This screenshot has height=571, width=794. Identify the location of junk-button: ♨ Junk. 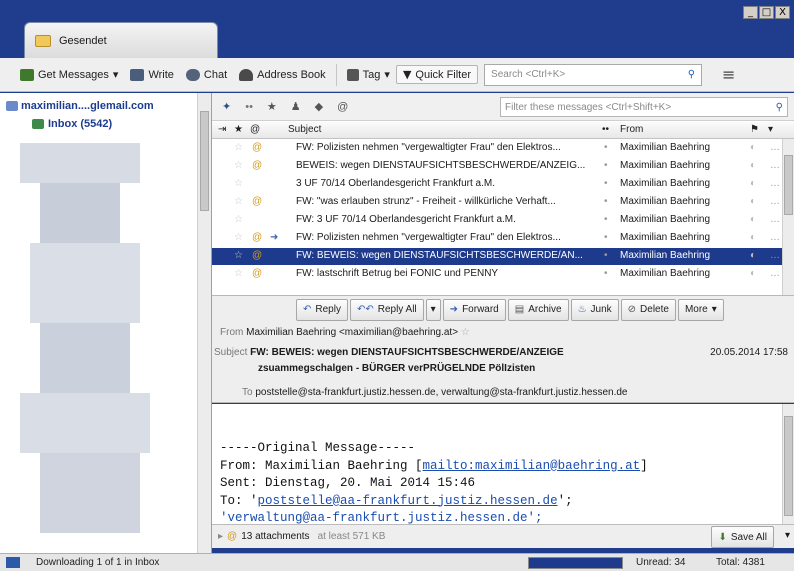
(594, 309).